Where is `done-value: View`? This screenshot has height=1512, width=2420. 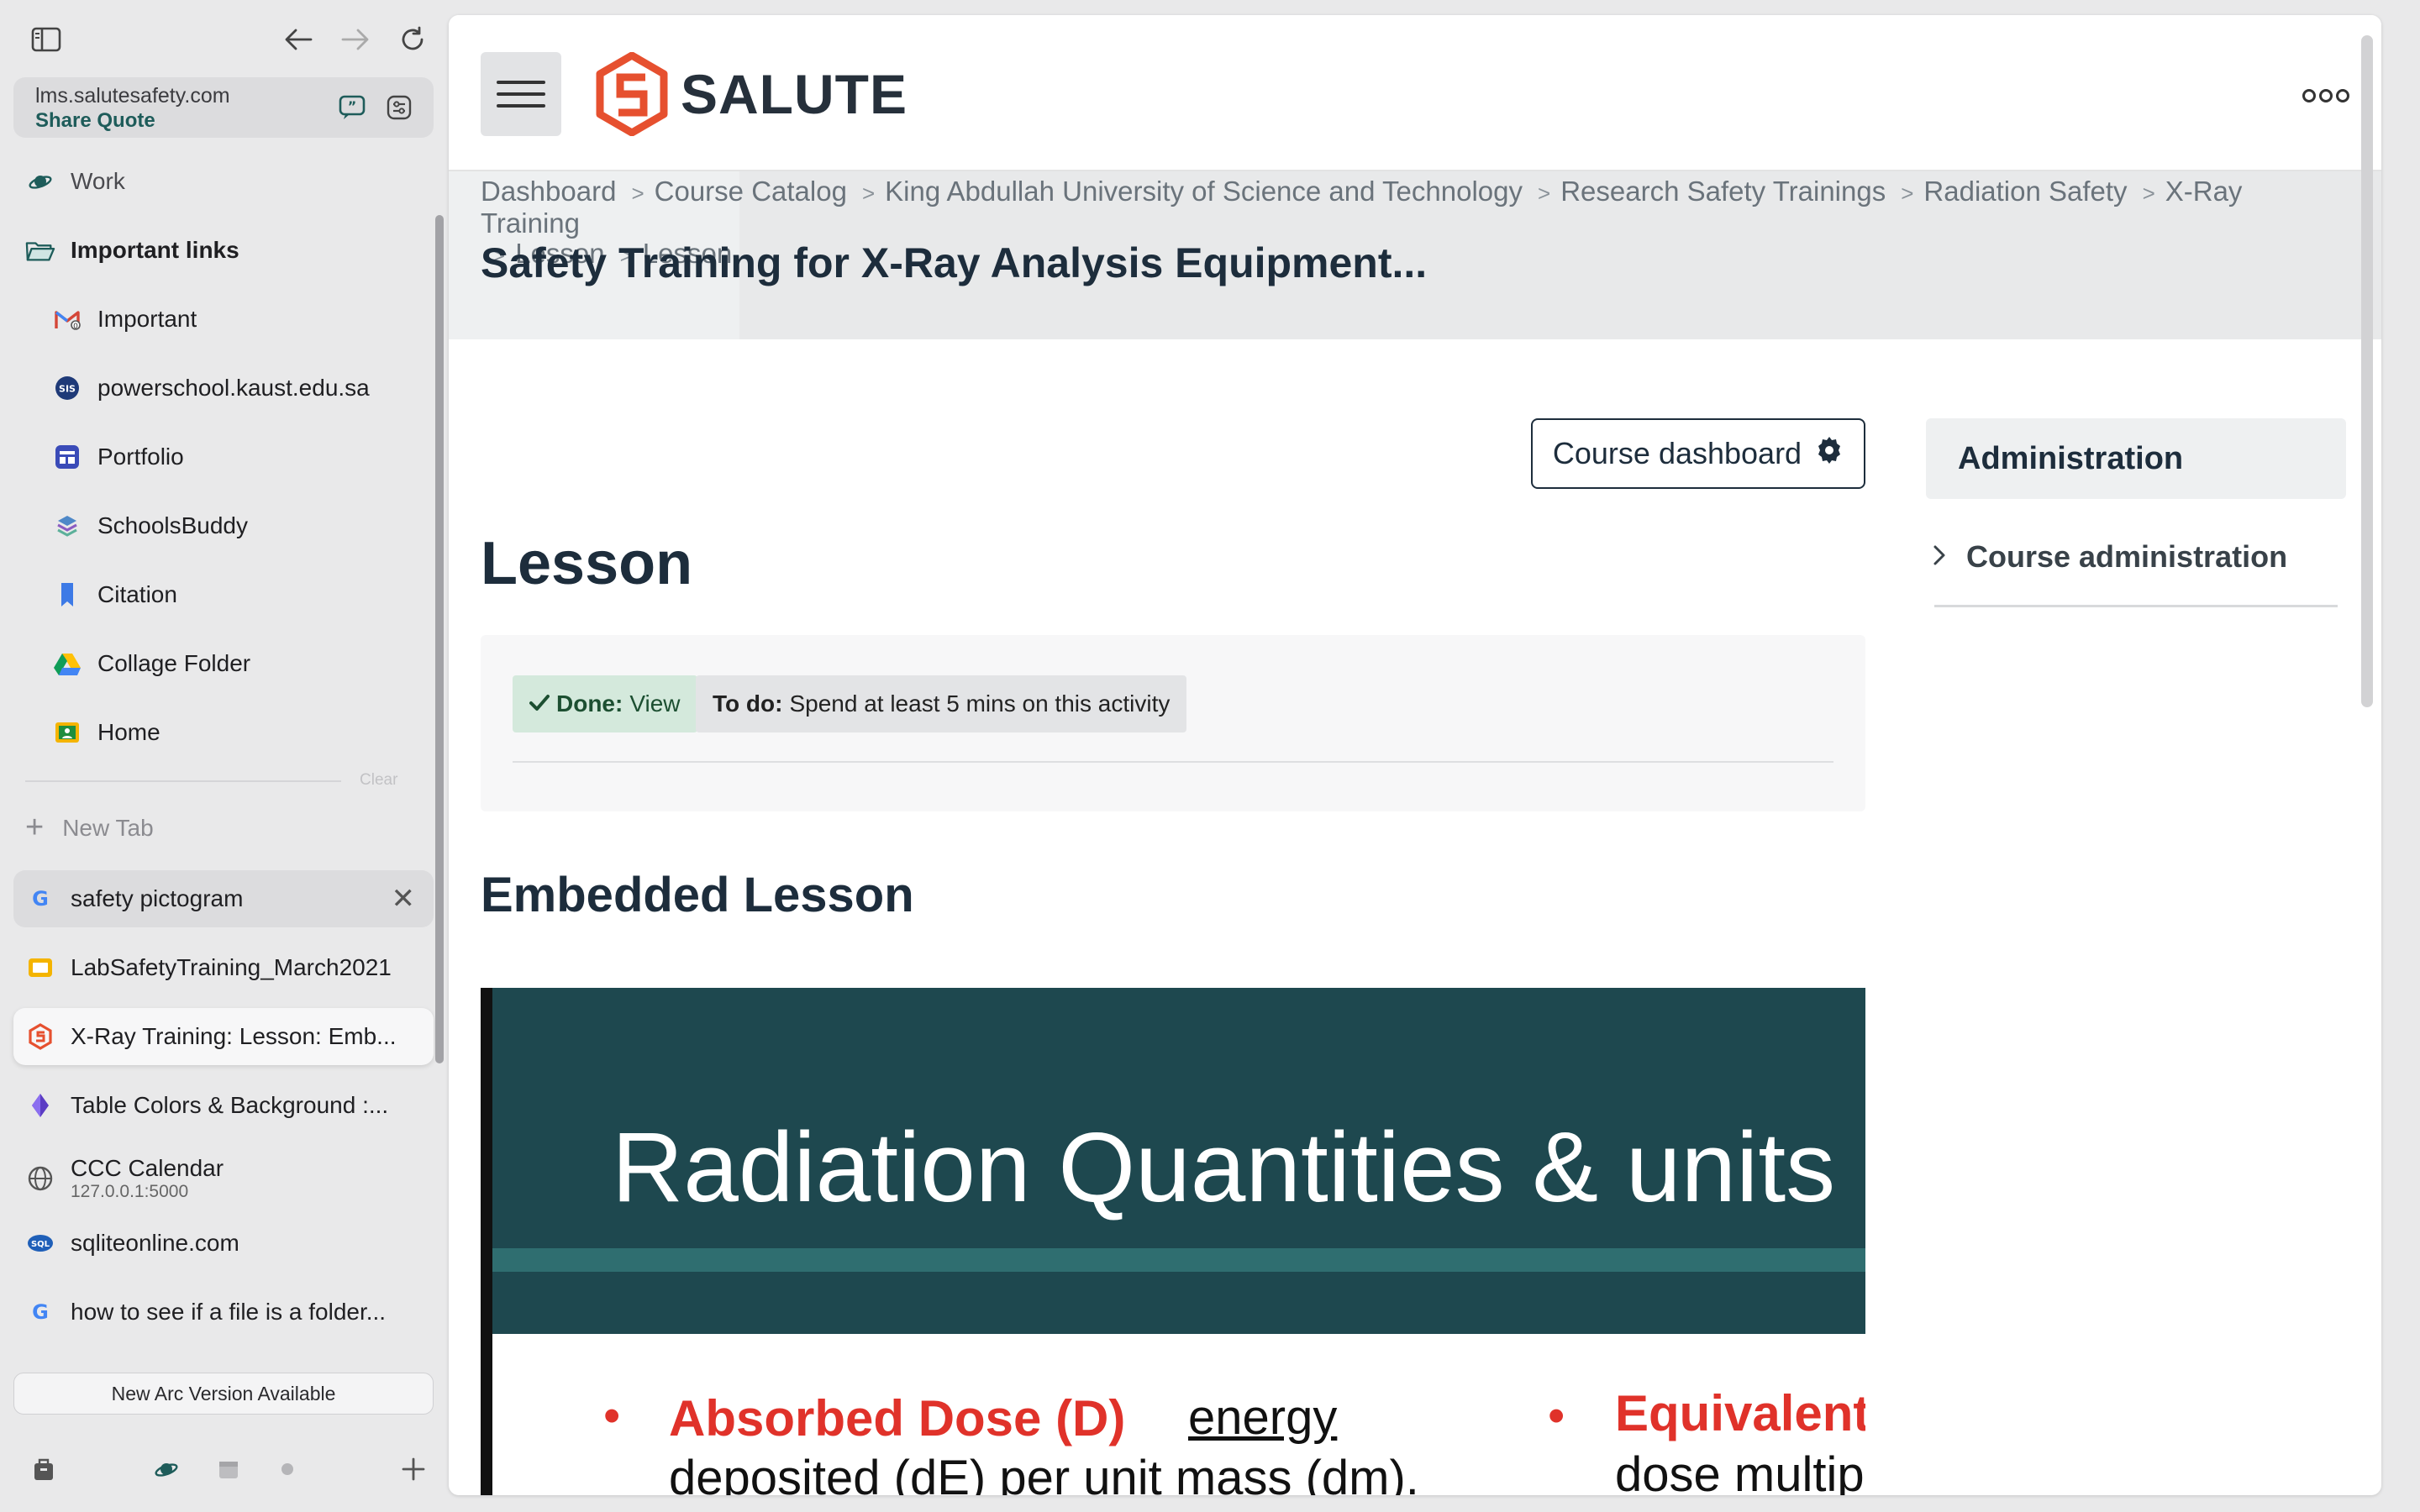 done-value: View is located at coordinates (655, 703).